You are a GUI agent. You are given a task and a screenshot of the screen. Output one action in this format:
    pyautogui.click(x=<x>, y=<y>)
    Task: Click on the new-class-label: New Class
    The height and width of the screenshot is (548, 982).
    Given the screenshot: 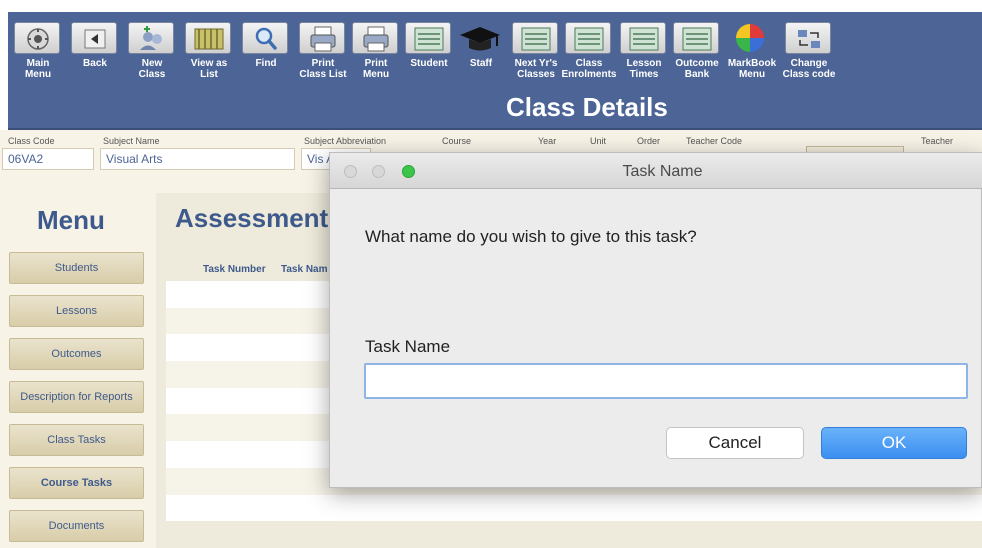 What is the action you would take?
    pyautogui.click(x=152, y=69)
    